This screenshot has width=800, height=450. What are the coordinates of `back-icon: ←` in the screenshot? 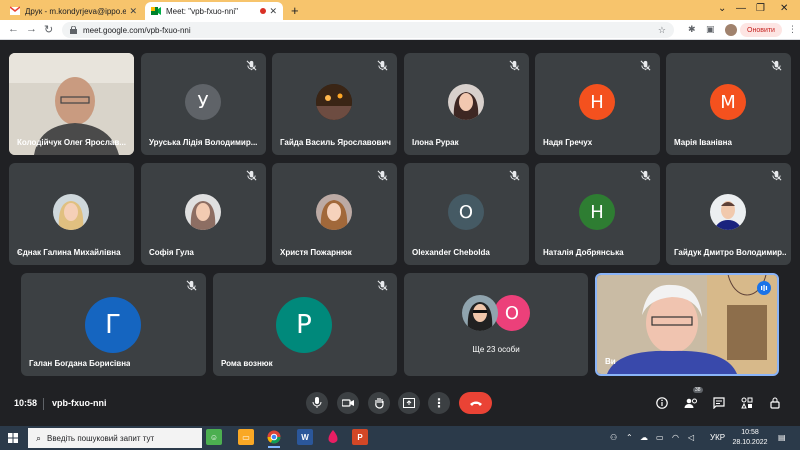 It's located at (13, 29).